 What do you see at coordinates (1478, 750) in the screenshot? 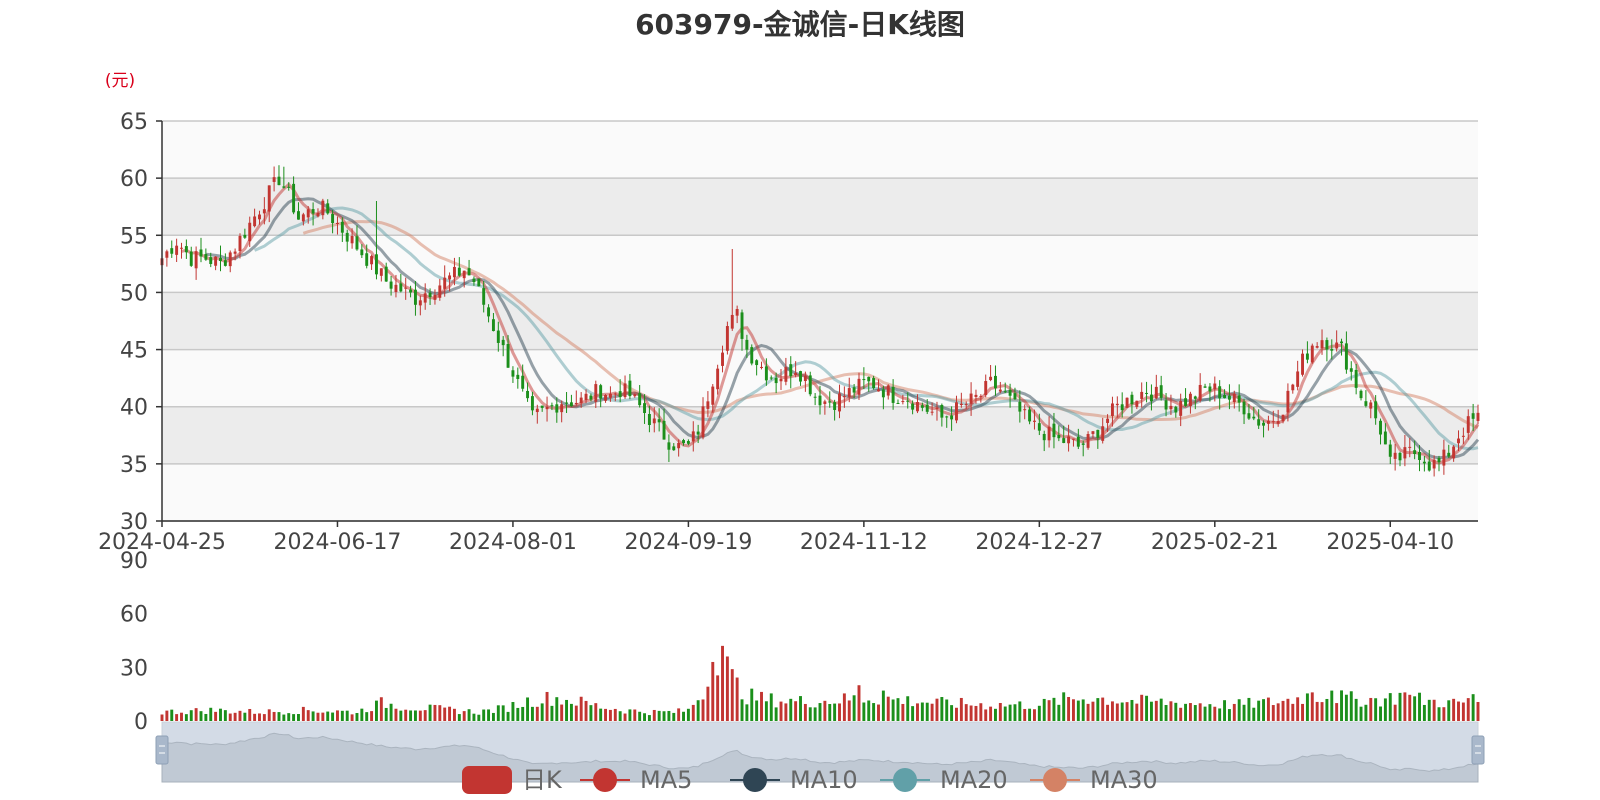
I see `slider-handle-right` at bounding box center [1478, 750].